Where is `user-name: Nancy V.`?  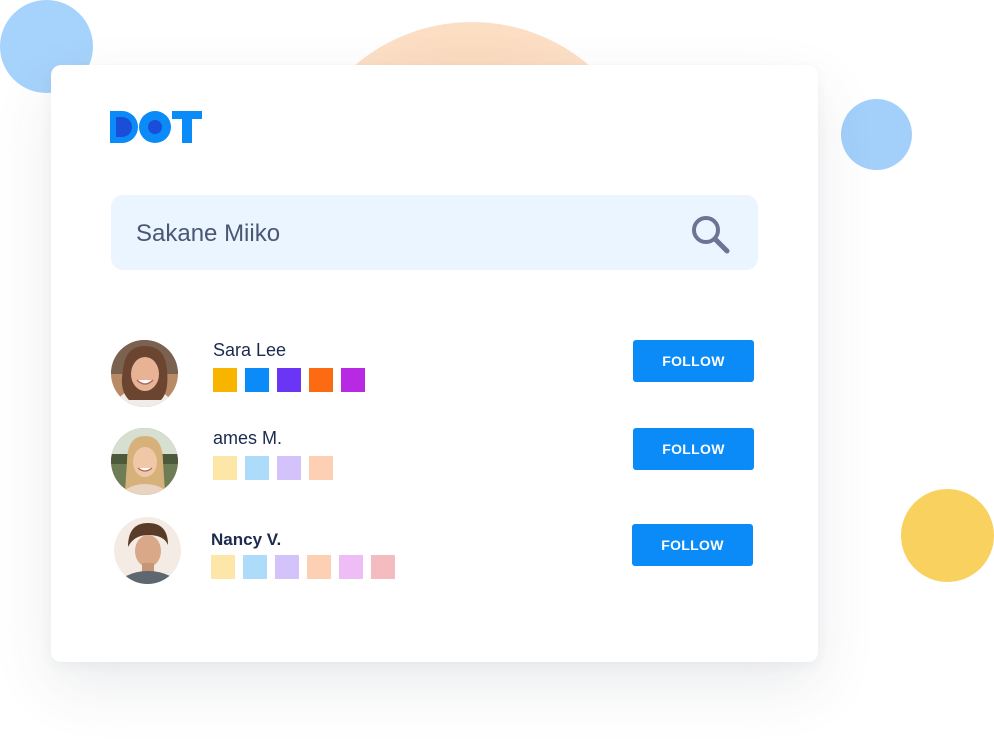 user-name: Nancy V. is located at coordinates (246, 539).